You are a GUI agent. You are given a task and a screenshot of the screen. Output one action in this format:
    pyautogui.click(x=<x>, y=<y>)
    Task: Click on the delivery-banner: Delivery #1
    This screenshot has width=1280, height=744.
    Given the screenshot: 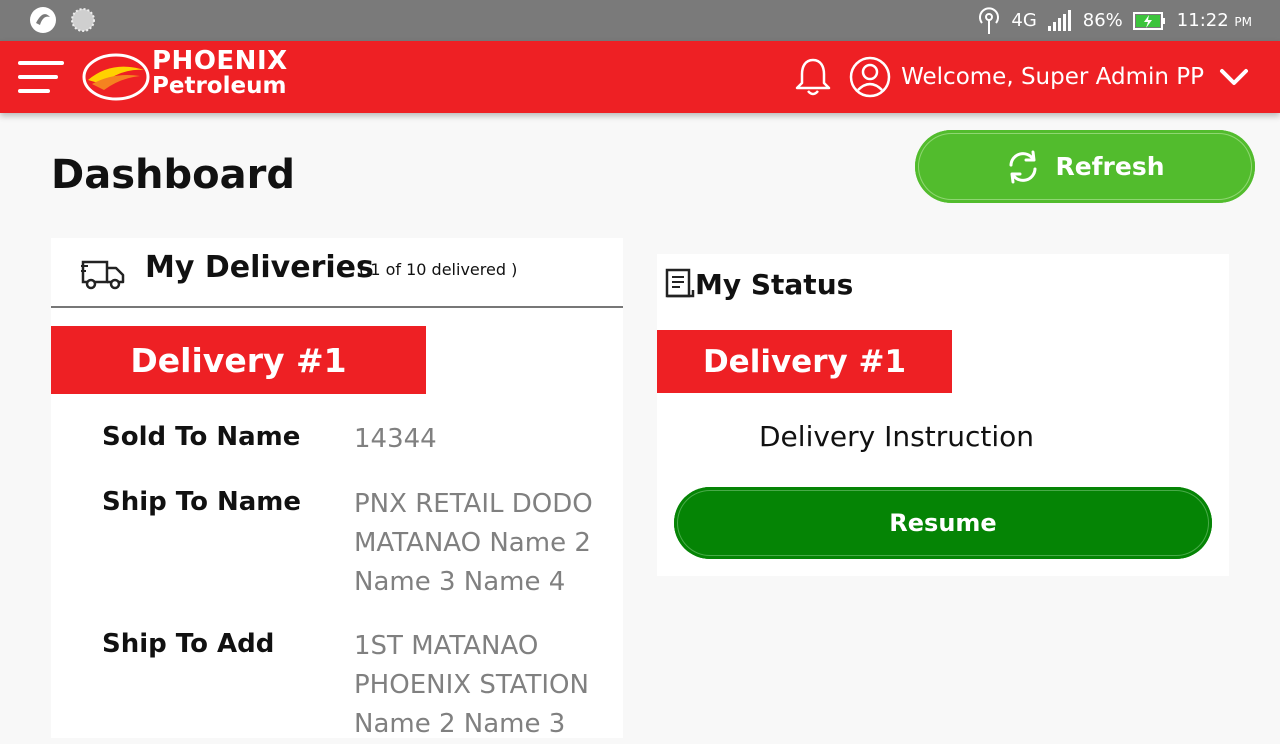 What is the action you would take?
    pyautogui.click(x=238, y=360)
    